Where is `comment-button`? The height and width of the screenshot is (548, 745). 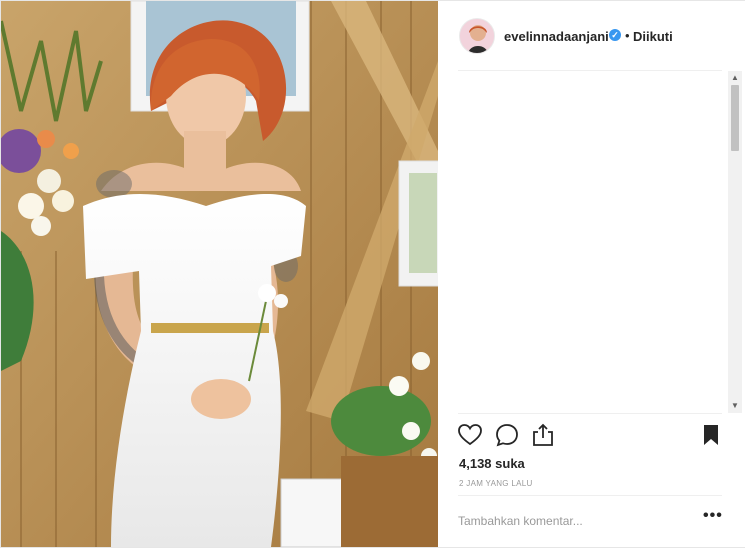 comment-button is located at coordinates (508, 436).